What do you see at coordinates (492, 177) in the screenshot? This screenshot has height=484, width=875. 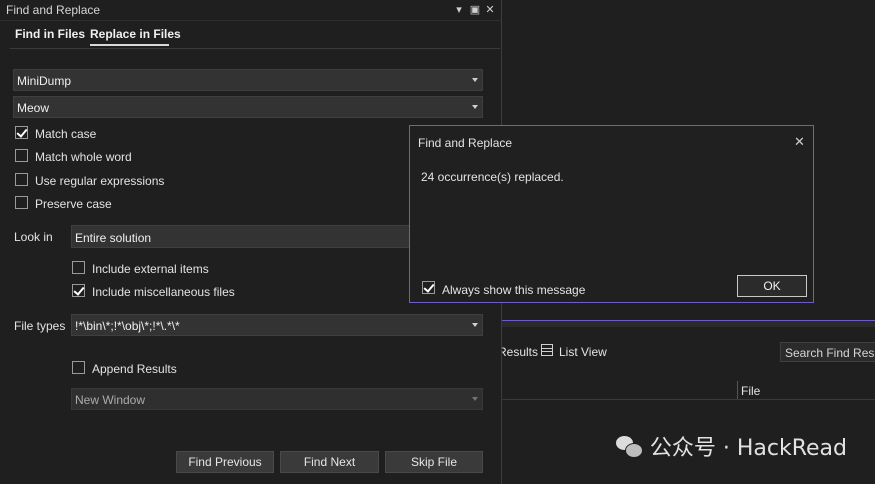 I see `dialog-message: 24 occurrence(s) replaced.` at bounding box center [492, 177].